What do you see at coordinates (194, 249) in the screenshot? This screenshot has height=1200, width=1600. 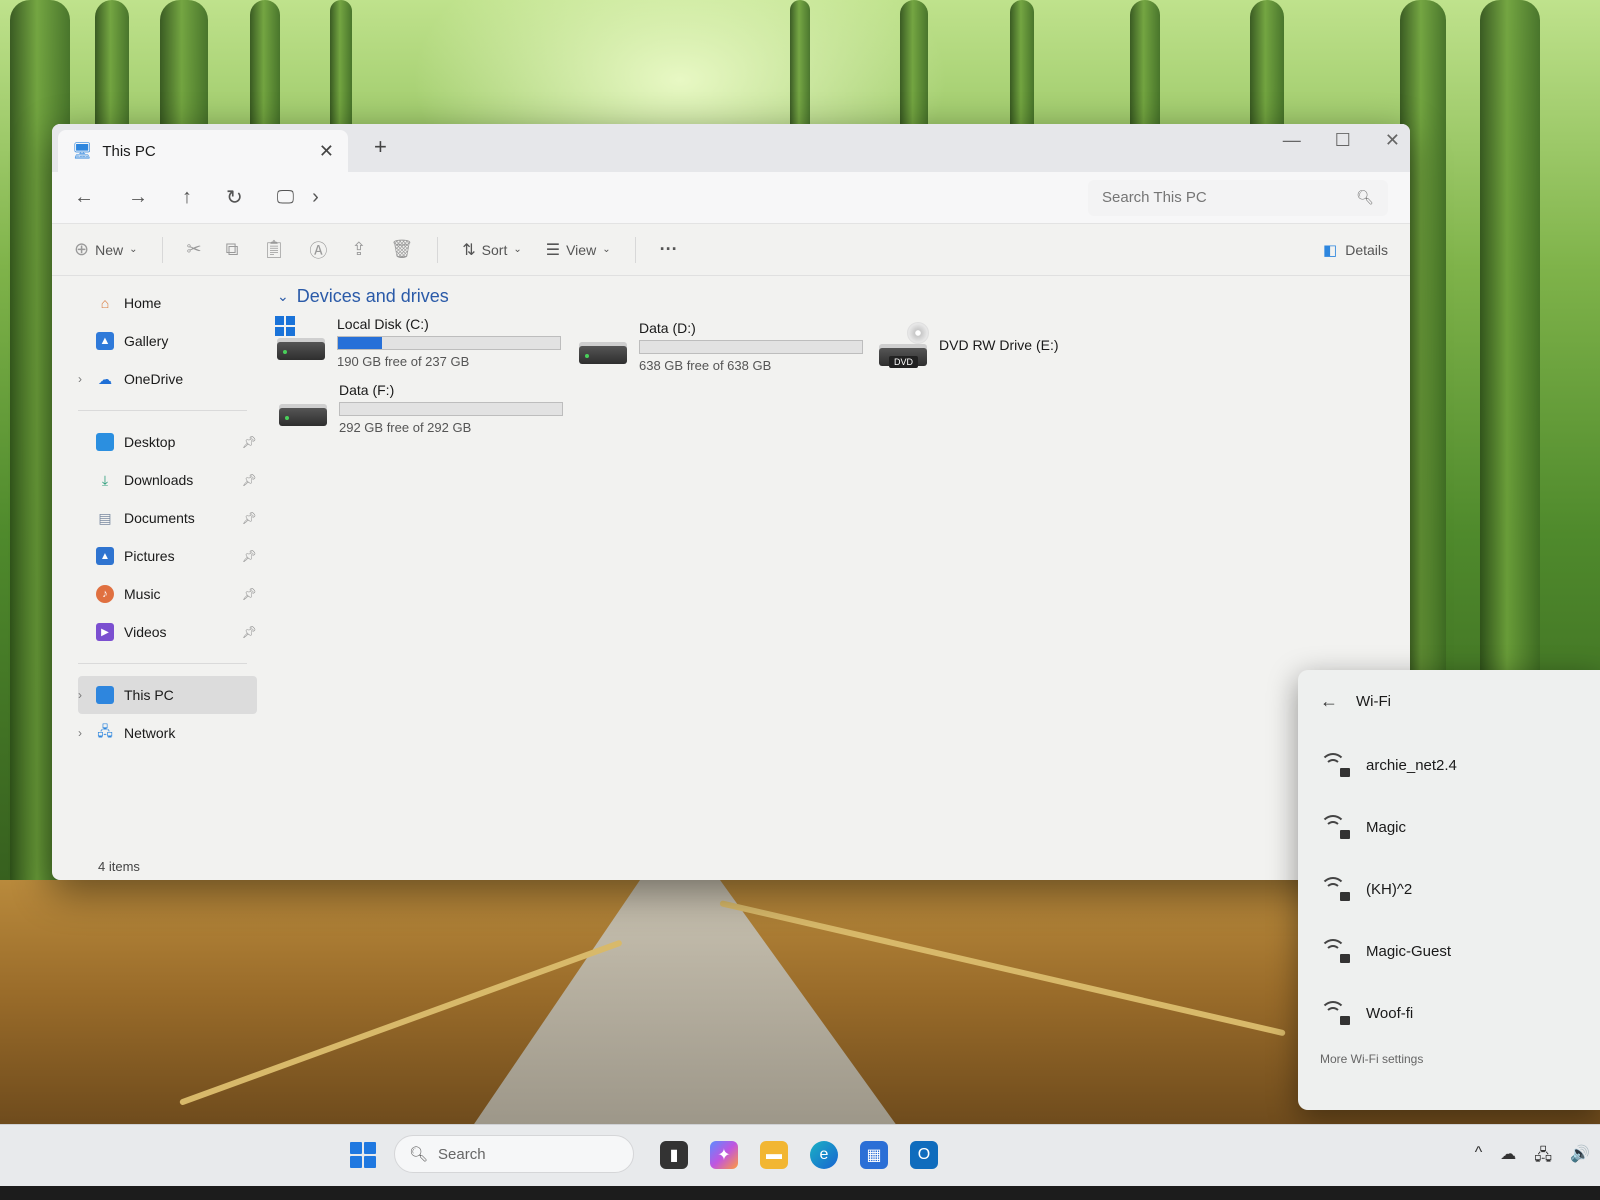 I see `cut-icon: ✂` at bounding box center [194, 249].